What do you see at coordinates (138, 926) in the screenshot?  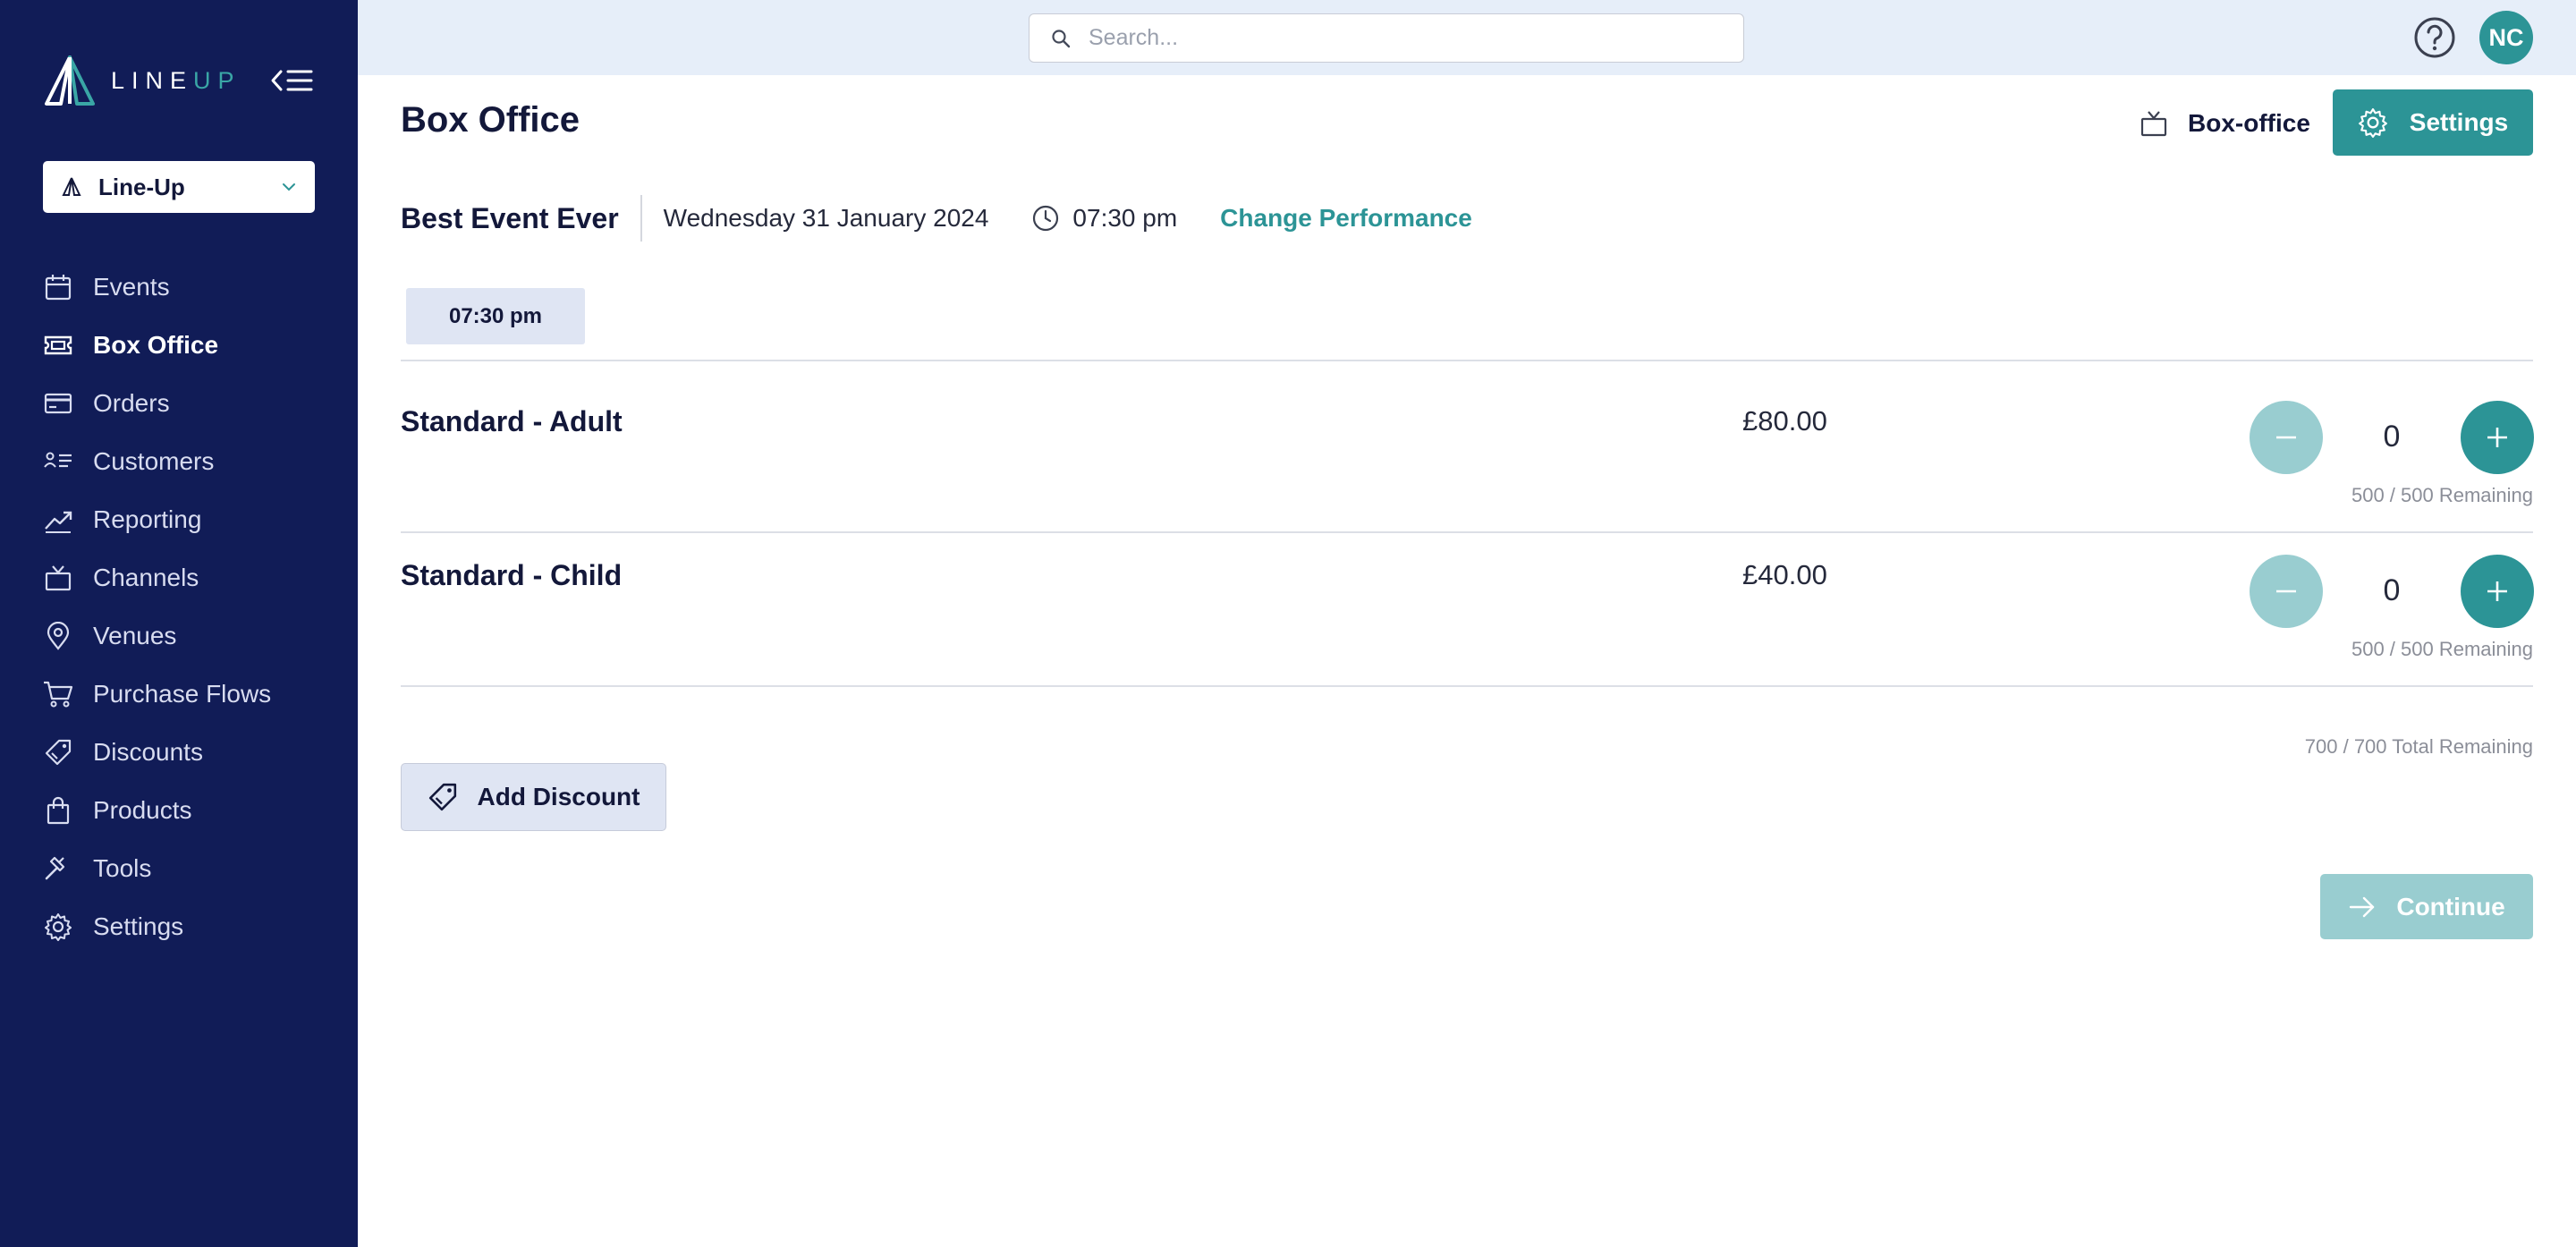 I see `sidebar-item-label: Settings` at bounding box center [138, 926].